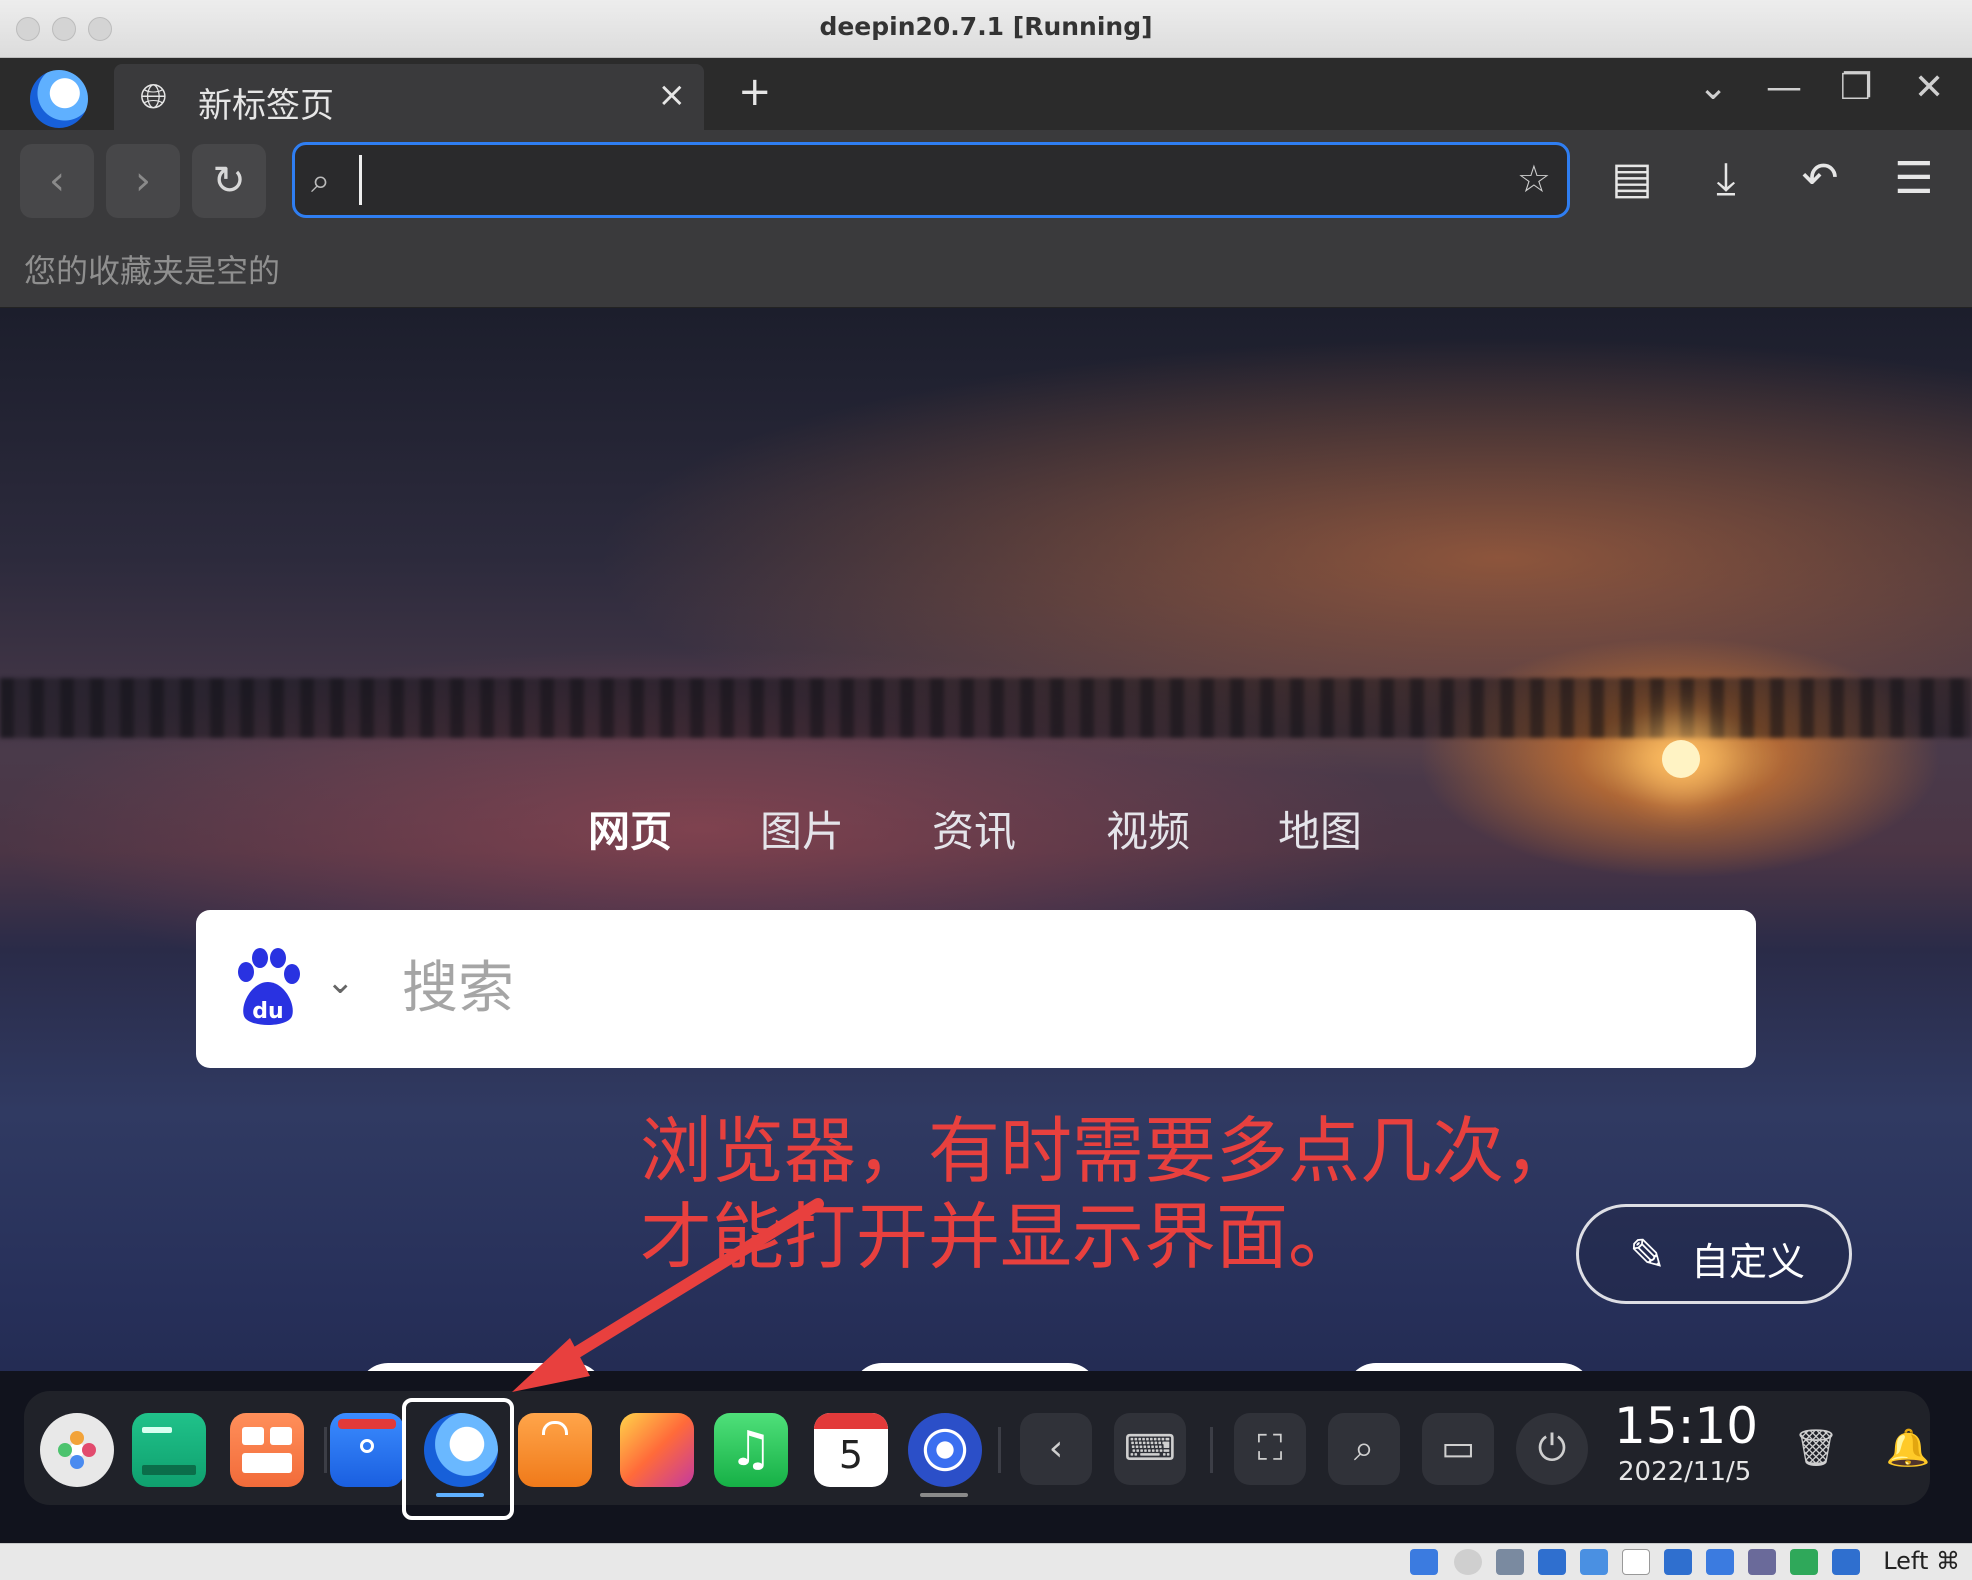 The width and height of the screenshot is (1972, 1580). What do you see at coordinates (267, 1011) in the screenshot?
I see `baidu-logo-text: du` at bounding box center [267, 1011].